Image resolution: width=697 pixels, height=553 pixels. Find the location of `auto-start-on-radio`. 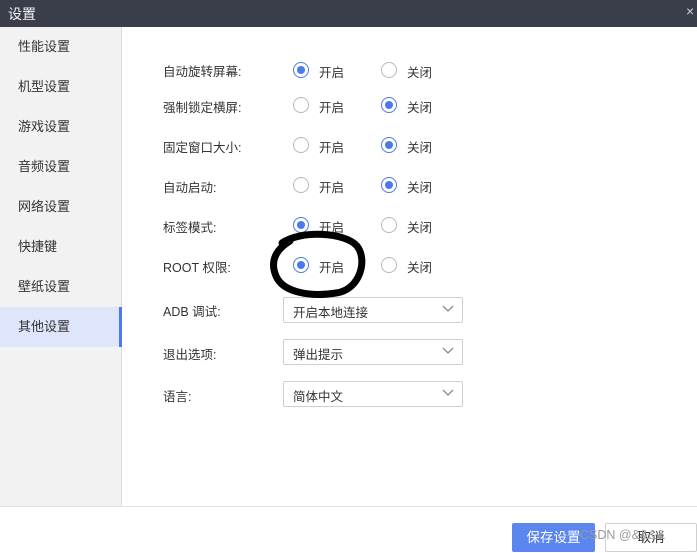

auto-start-on-radio is located at coordinates (301, 185).